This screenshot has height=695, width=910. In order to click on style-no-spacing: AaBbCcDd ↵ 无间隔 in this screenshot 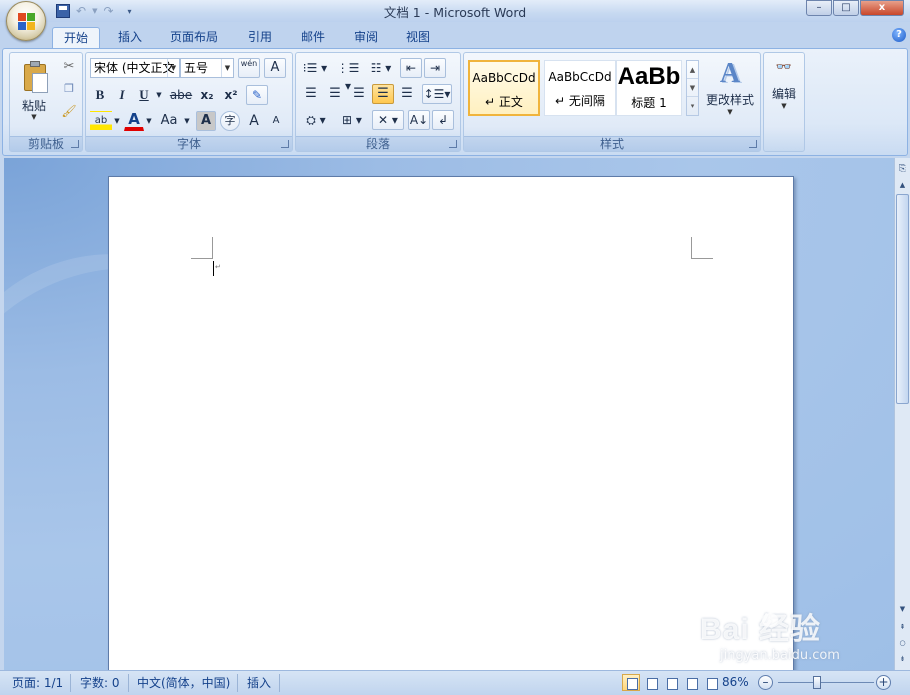, I will do `click(580, 88)`.